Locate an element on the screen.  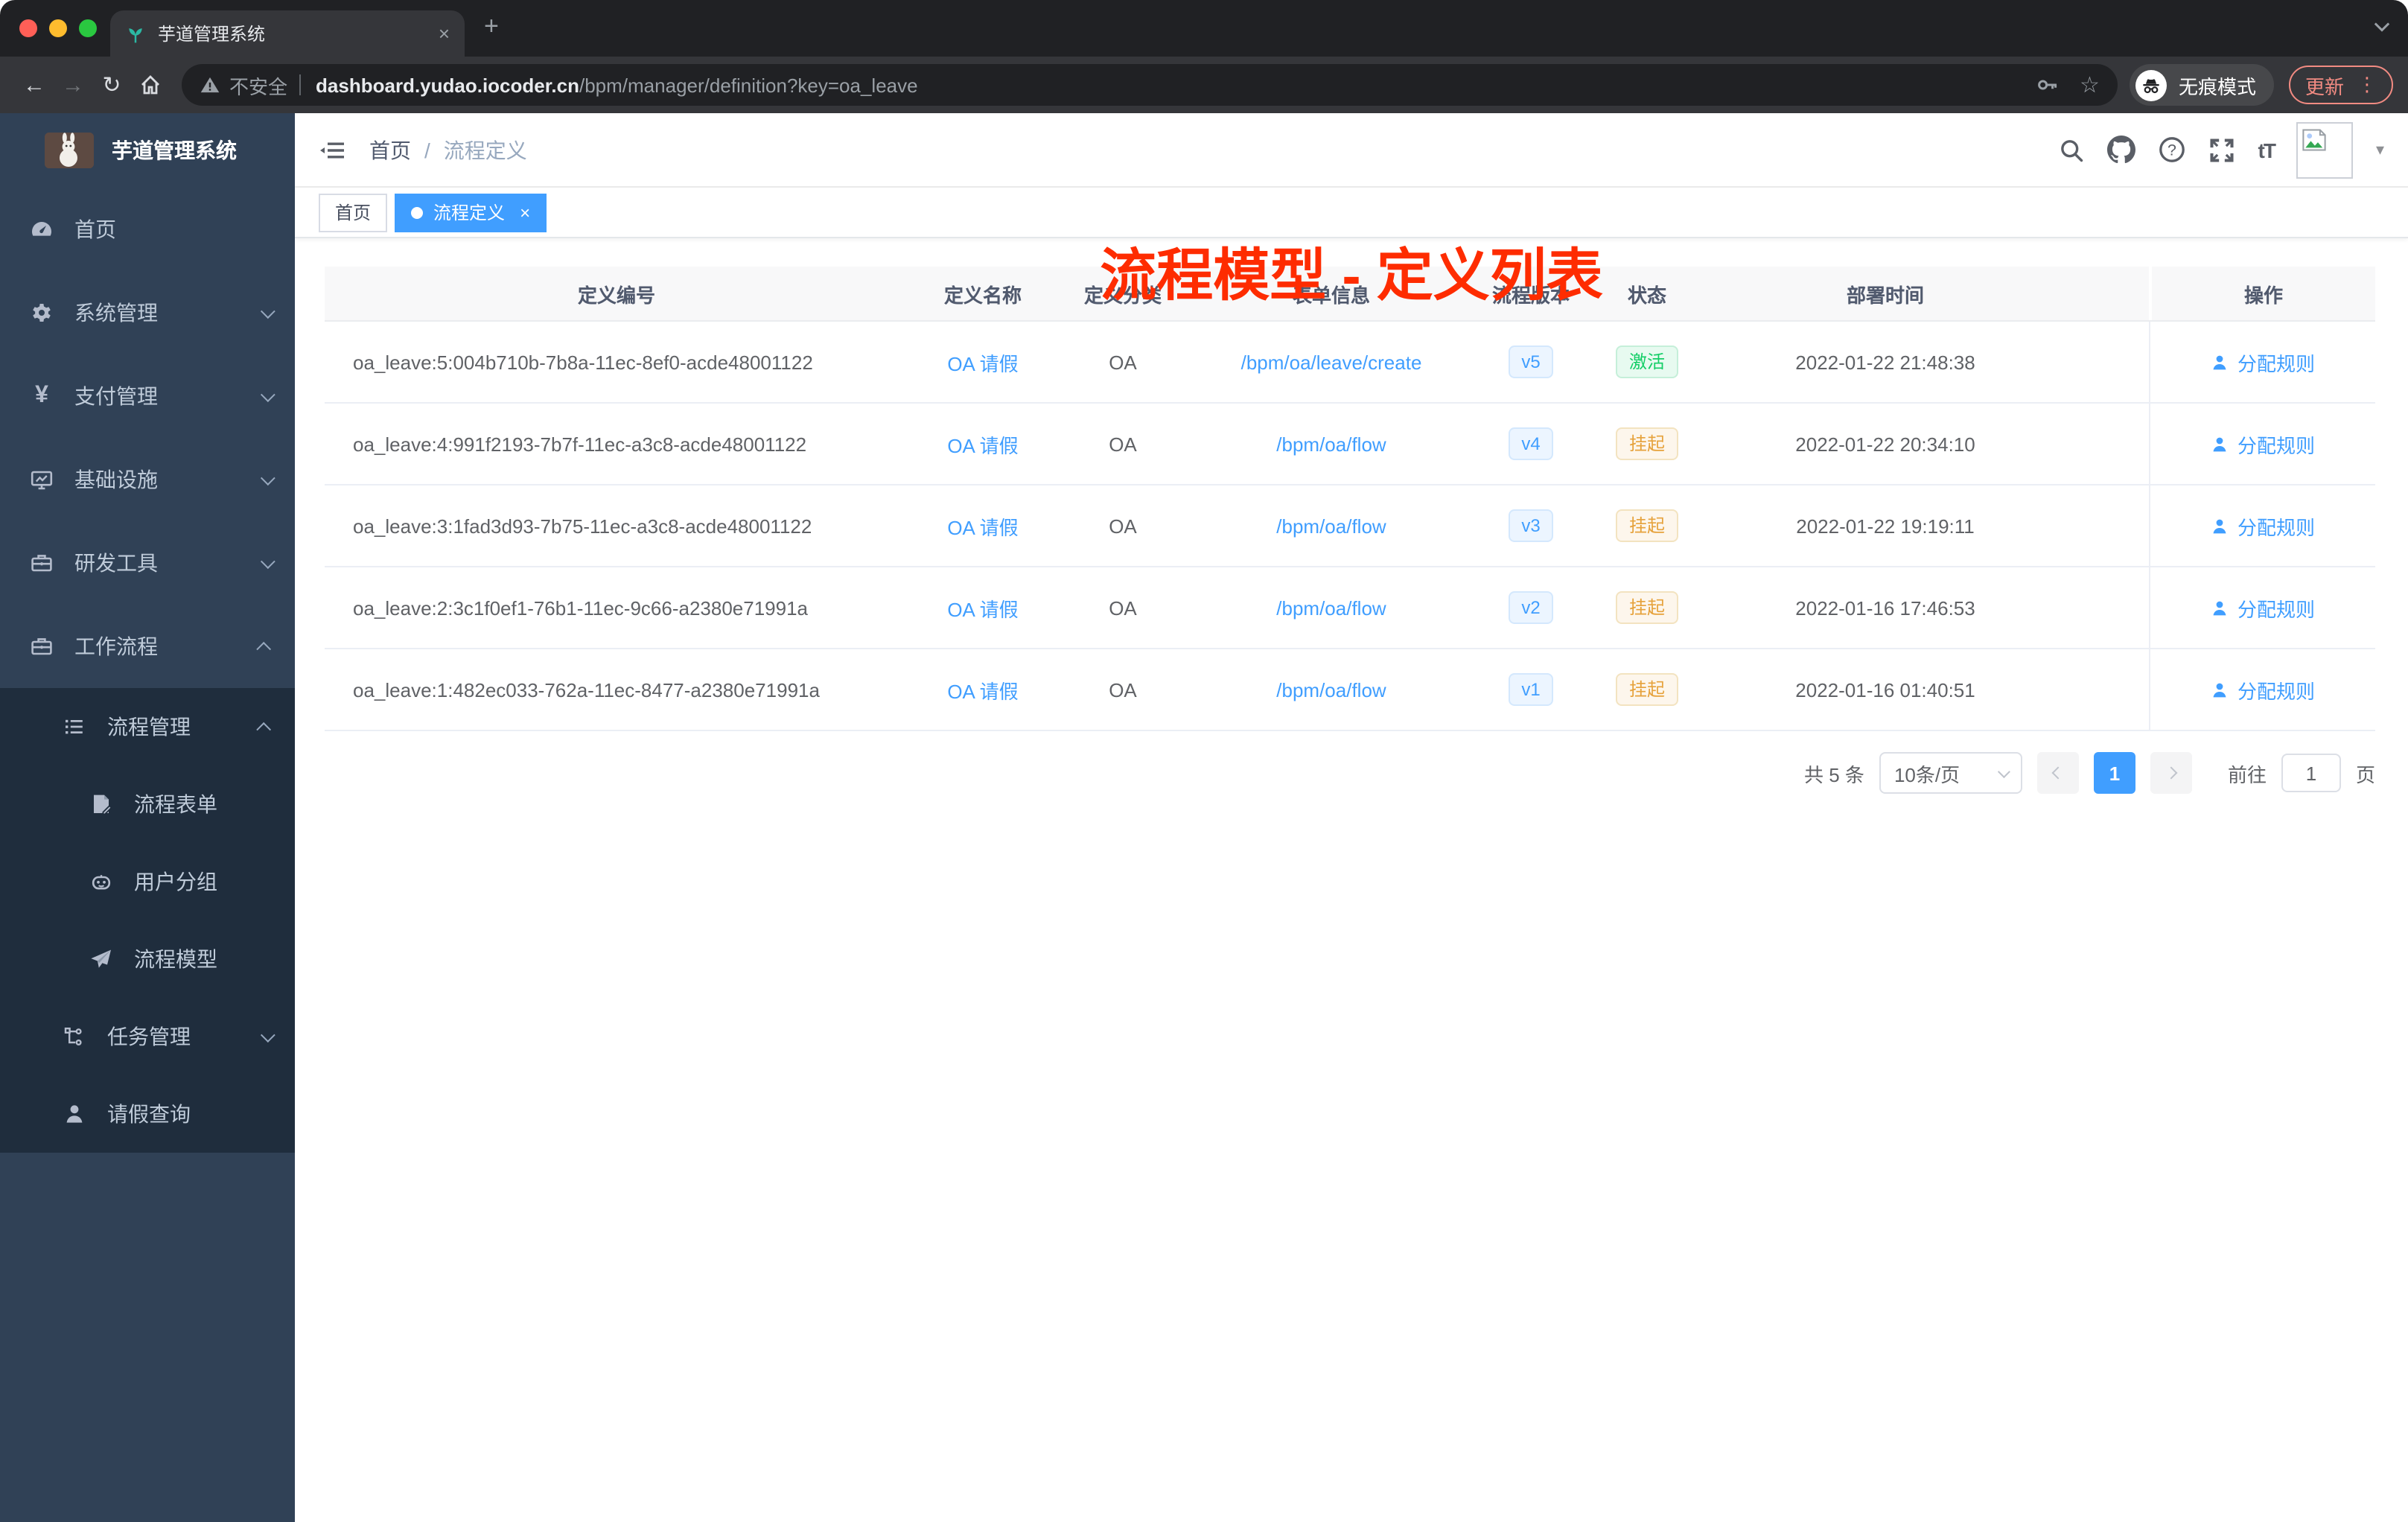
font-size-icon: tT is located at coordinates (2267, 150).